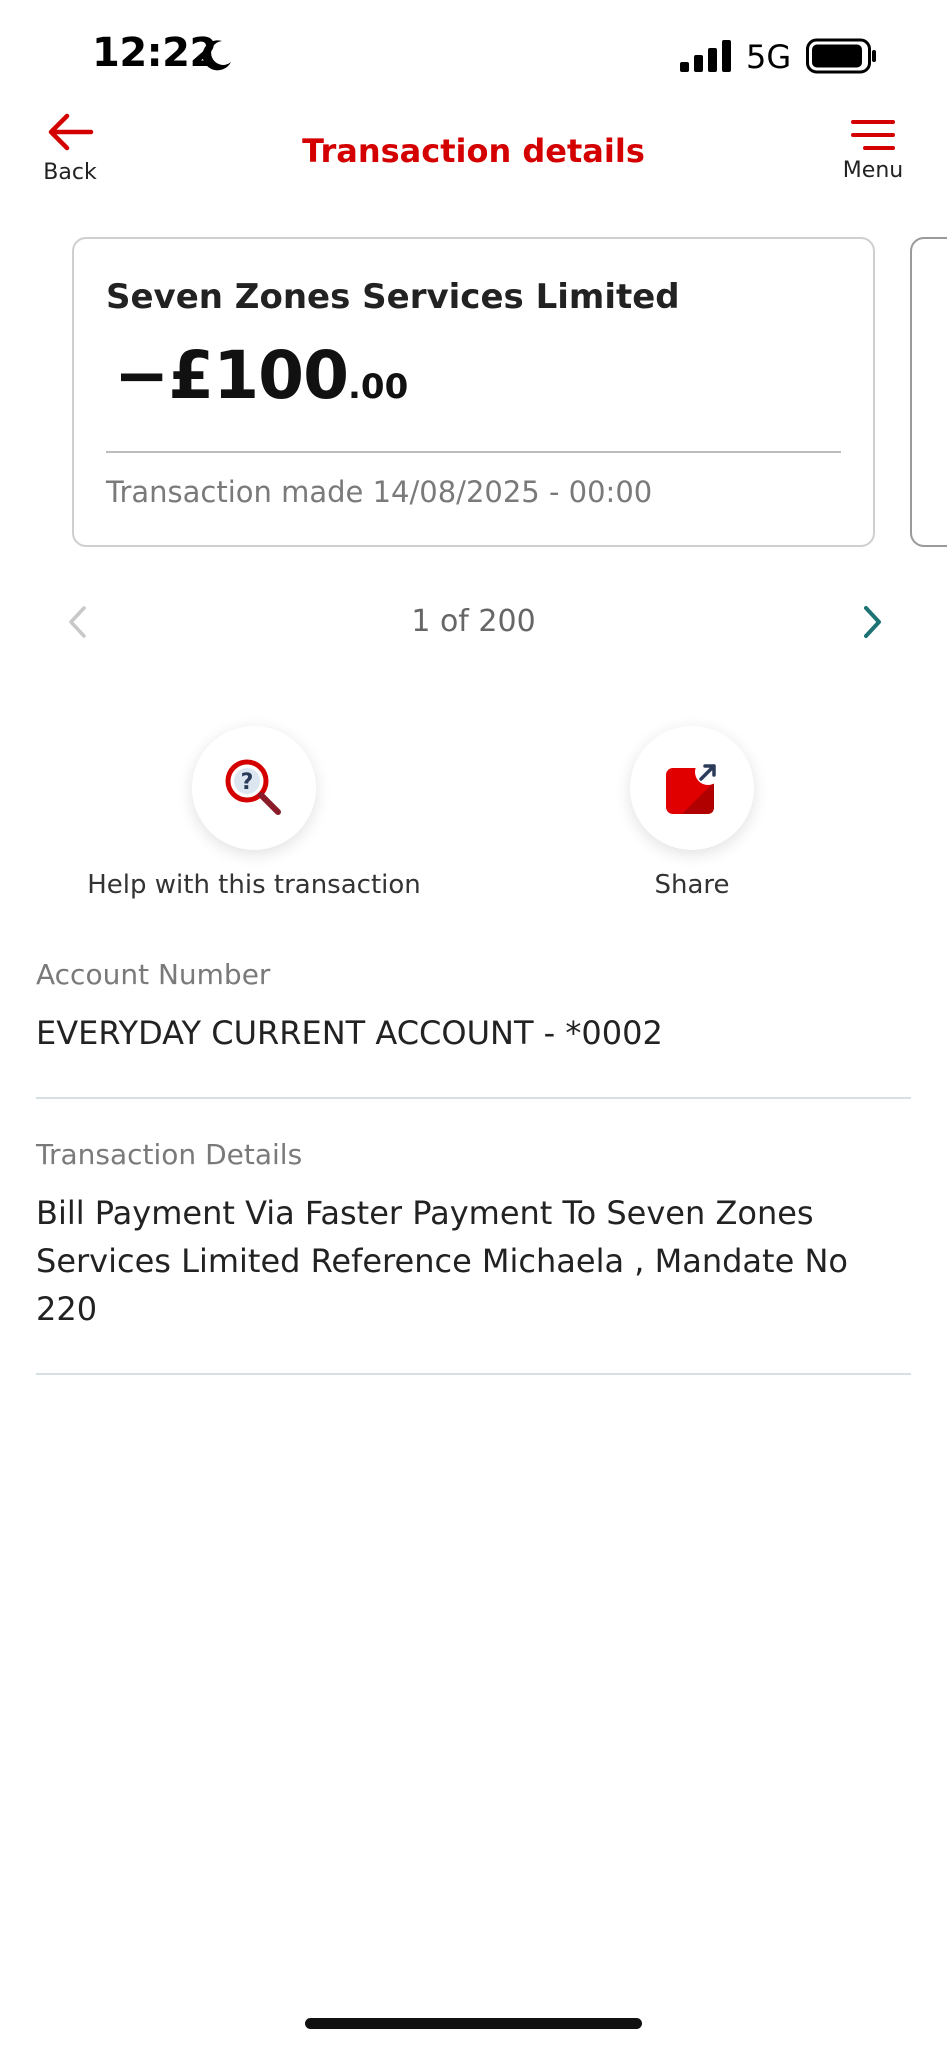 This screenshot has height=2048, width=947. Describe the element at coordinates (692, 885) in the screenshot. I see `share-label: Share` at that location.